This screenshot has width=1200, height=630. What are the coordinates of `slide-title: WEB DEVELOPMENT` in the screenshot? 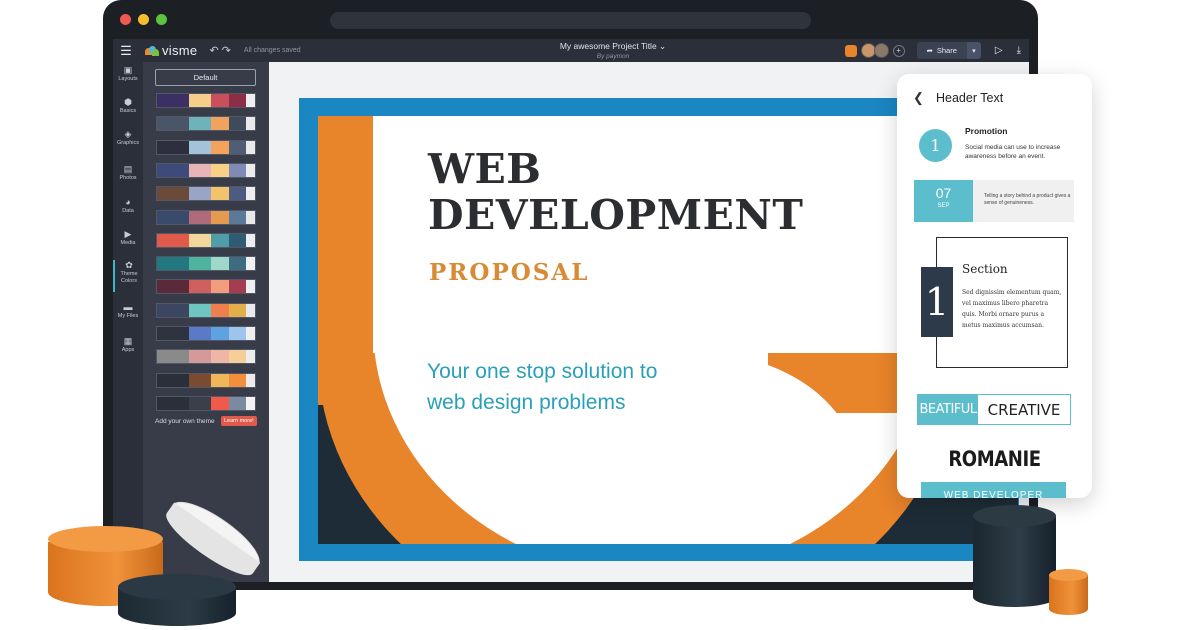 It's located at (615, 192).